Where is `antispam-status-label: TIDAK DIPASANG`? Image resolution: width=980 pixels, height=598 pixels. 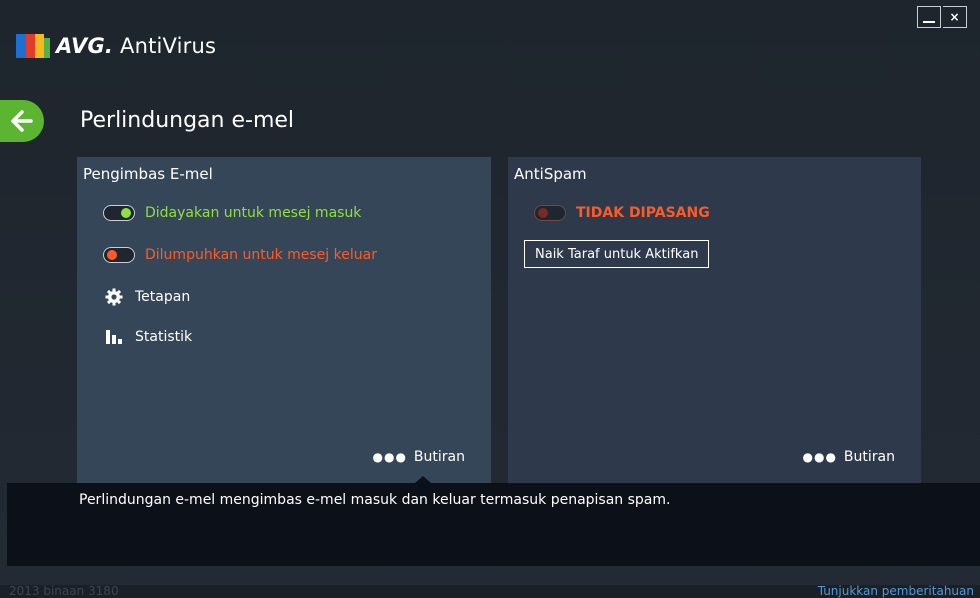 antispam-status-label: TIDAK DIPASANG is located at coordinates (643, 213).